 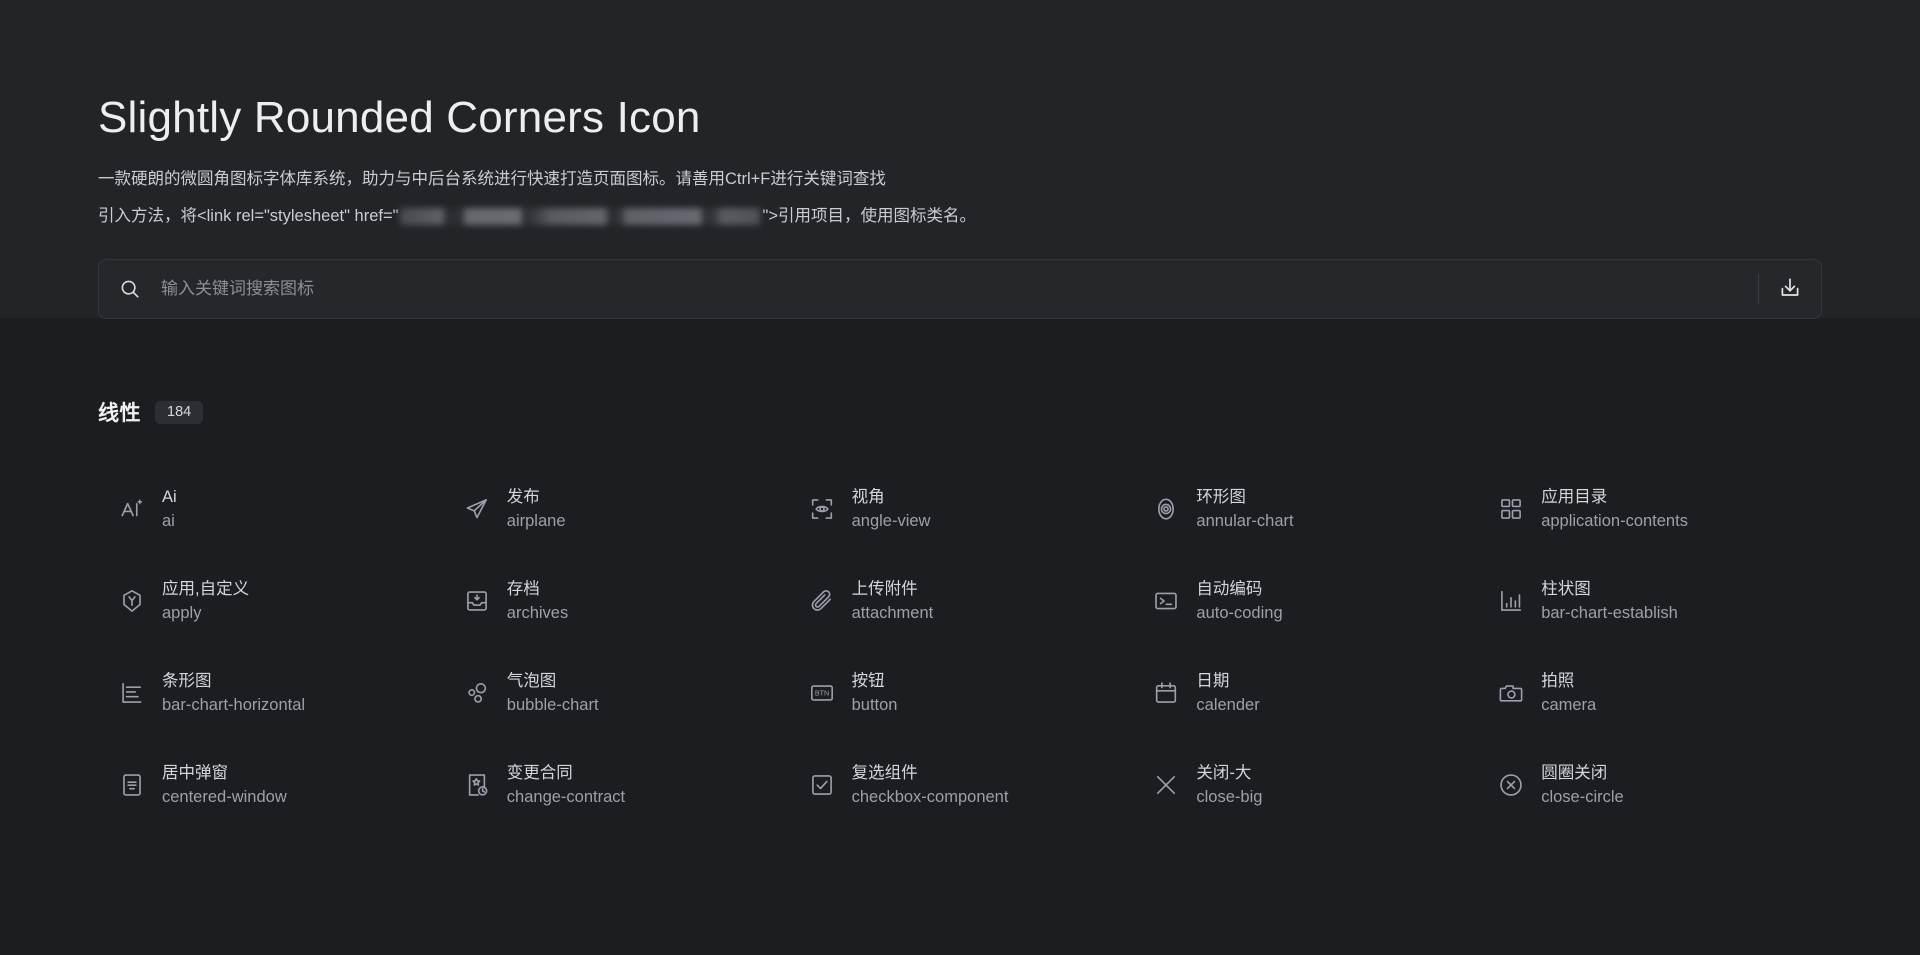 What do you see at coordinates (1239, 613) in the screenshot?
I see `icon-label-en: auto-coding` at bounding box center [1239, 613].